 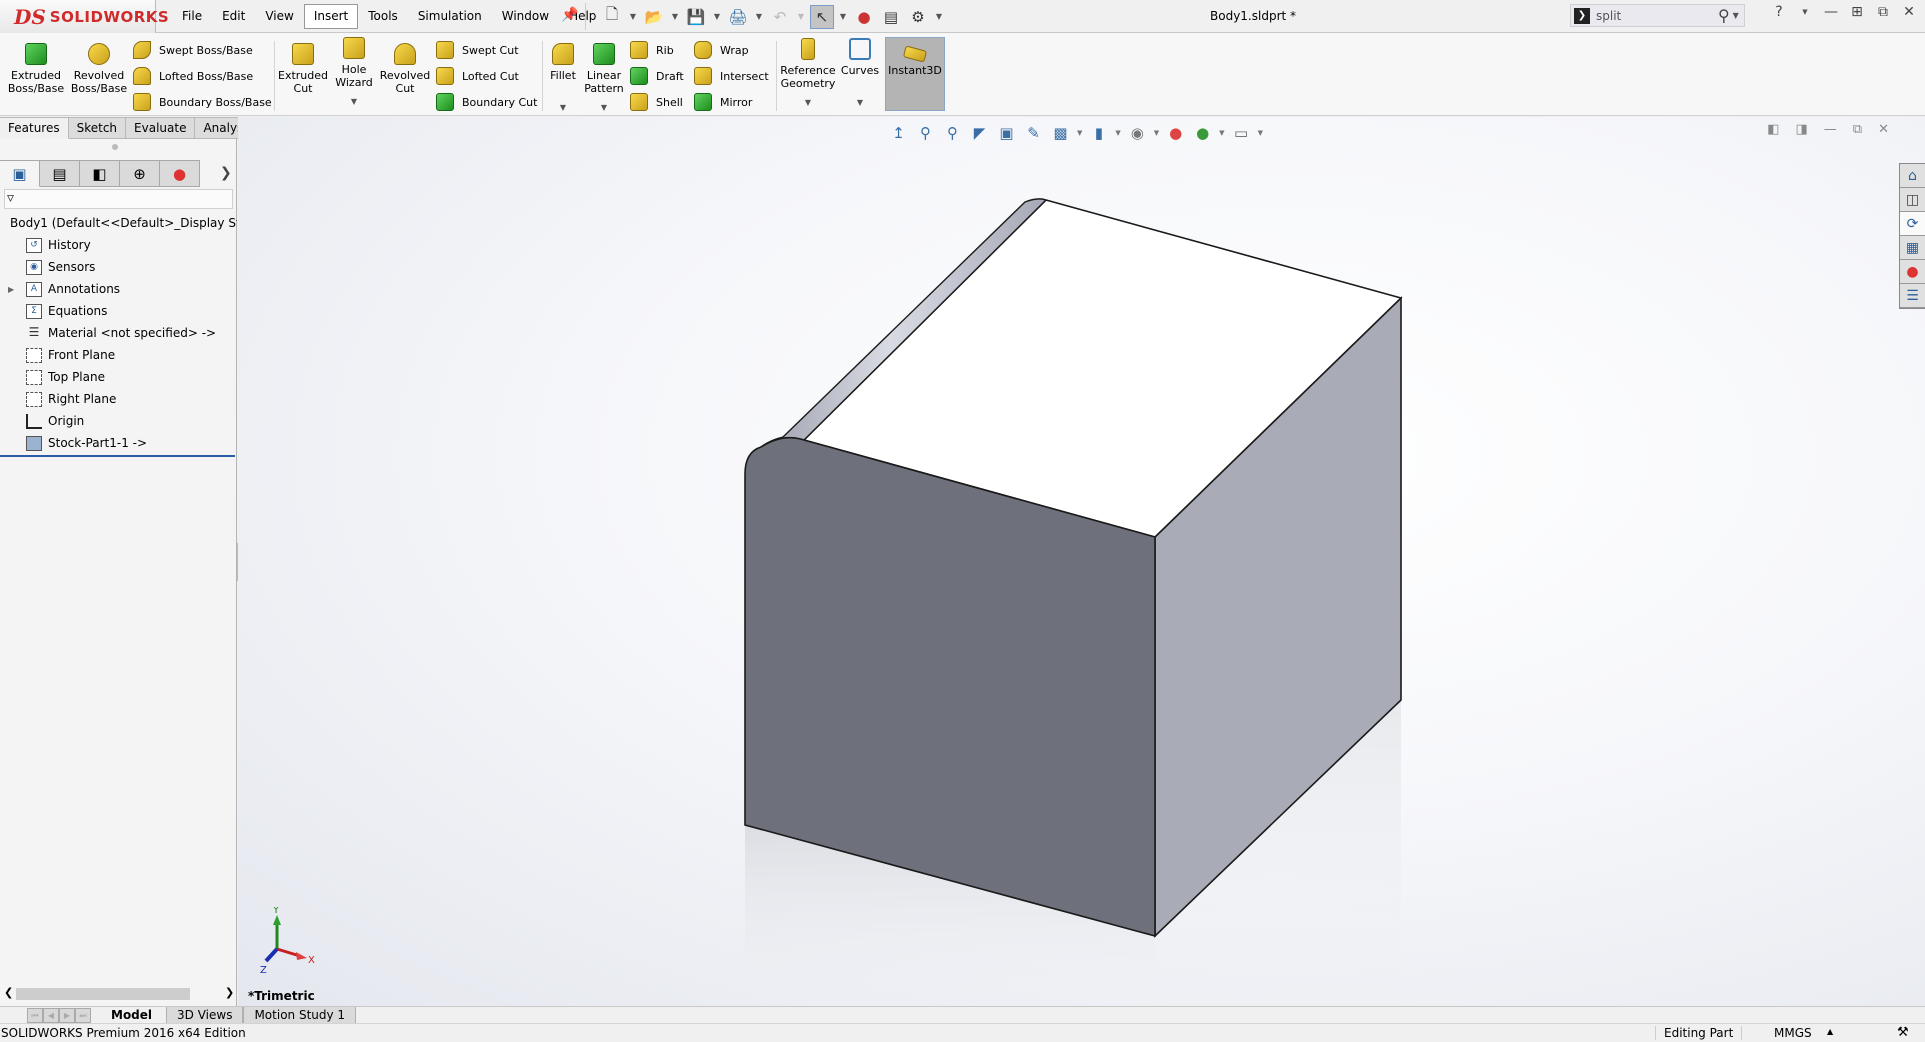 What do you see at coordinates (118, 289) in the screenshot?
I see `tree-item-annotations: ▶ A Annotations` at bounding box center [118, 289].